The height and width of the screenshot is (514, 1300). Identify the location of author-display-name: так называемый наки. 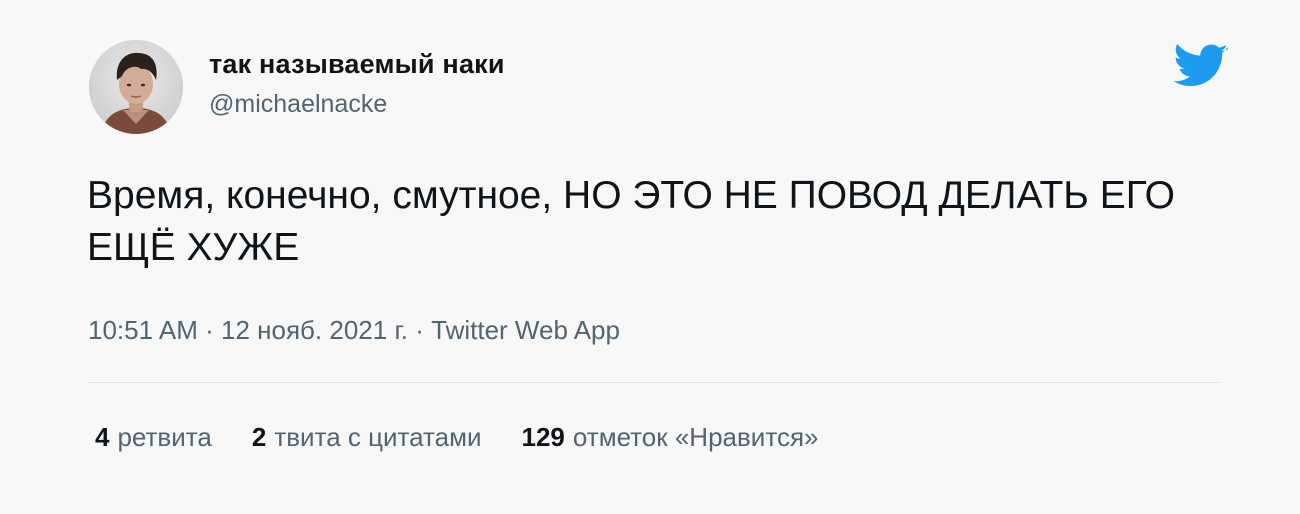
(357, 64).